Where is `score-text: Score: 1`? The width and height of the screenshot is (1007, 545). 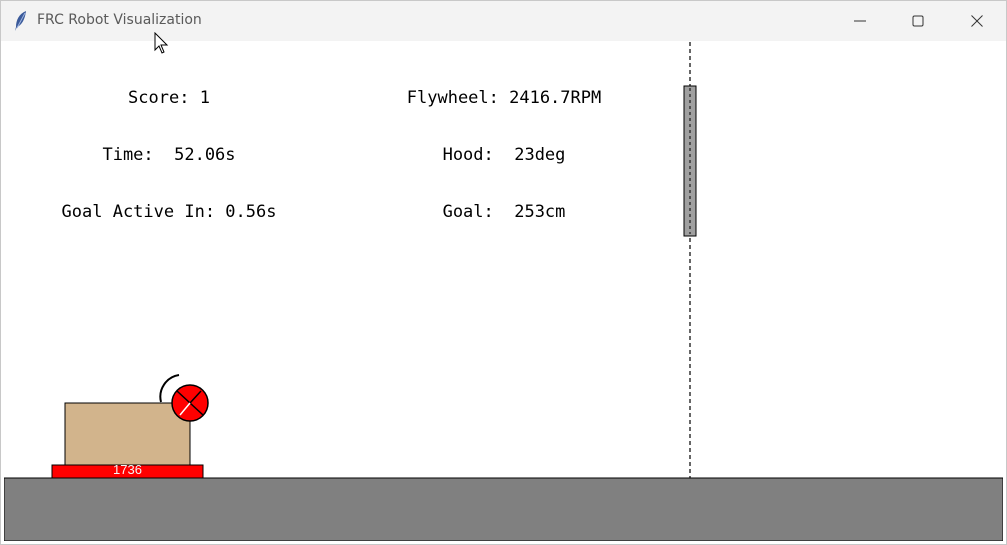
score-text: Score: 1 is located at coordinates (169, 98).